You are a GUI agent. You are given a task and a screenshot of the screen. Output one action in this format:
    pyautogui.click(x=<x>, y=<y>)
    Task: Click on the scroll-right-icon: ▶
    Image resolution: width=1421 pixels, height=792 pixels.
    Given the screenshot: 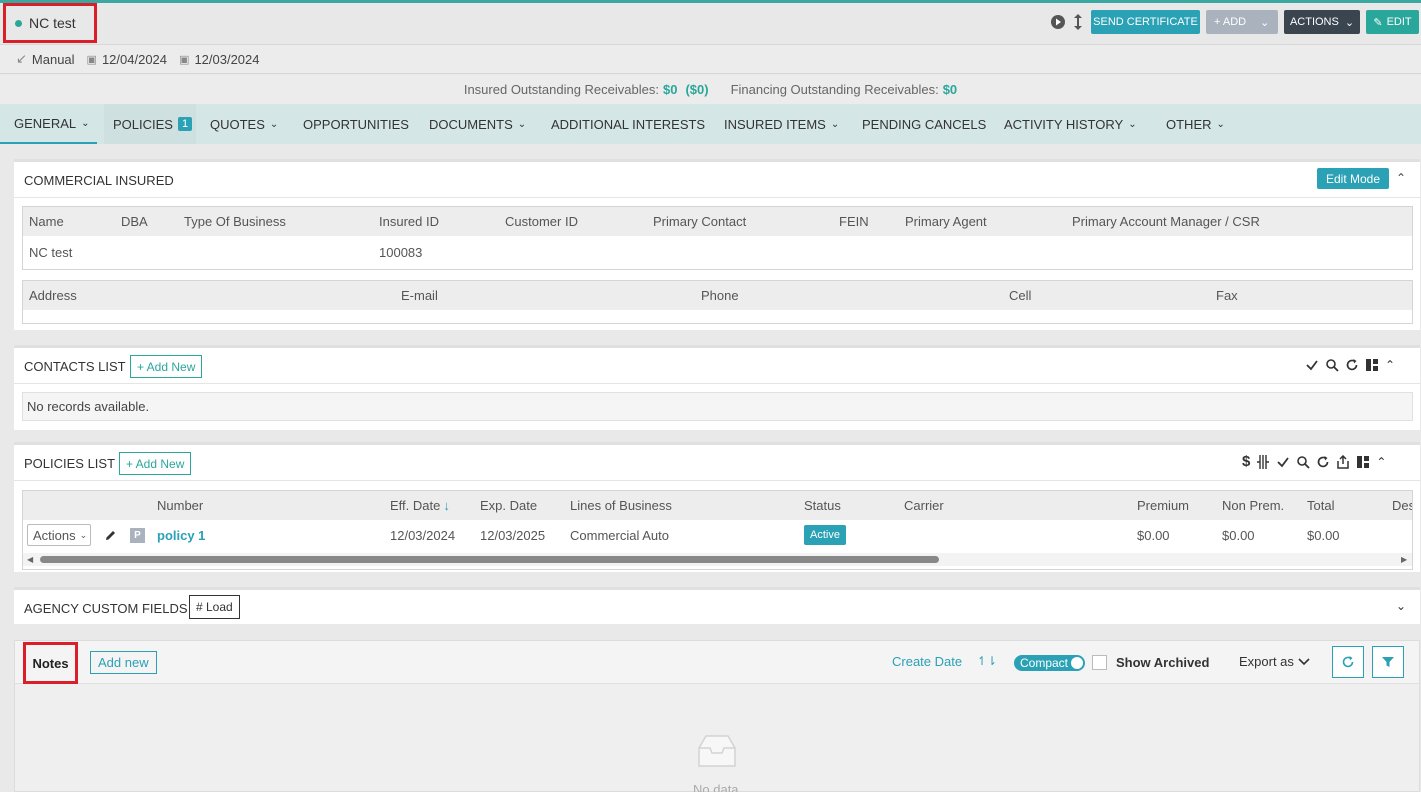 What is the action you would take?
    pyautogui.click(x=1404, y=559)
    